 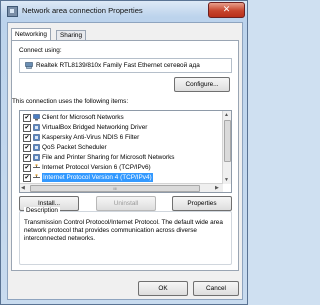 I want to click on item-label: Internet Protocol Version 4 (TCP/IPv4), so click(x=97, y=177).